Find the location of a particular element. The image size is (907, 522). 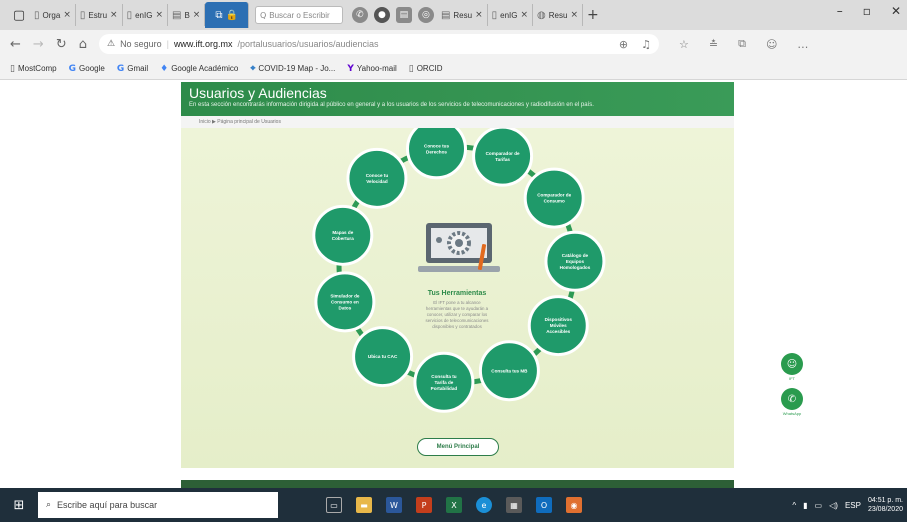

back-icon: ← is located at coordinates (15, 44).